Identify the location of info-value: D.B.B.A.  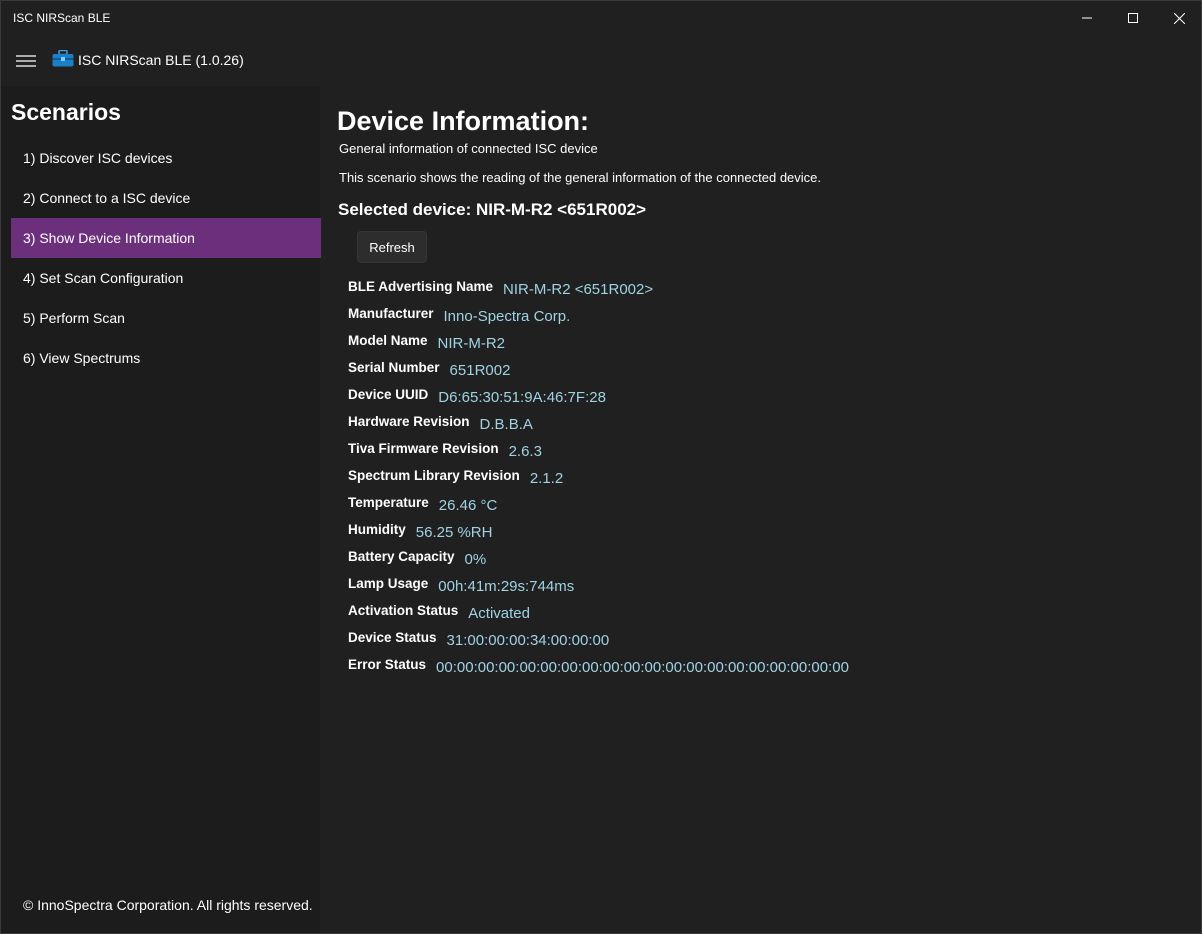
(506, 424).